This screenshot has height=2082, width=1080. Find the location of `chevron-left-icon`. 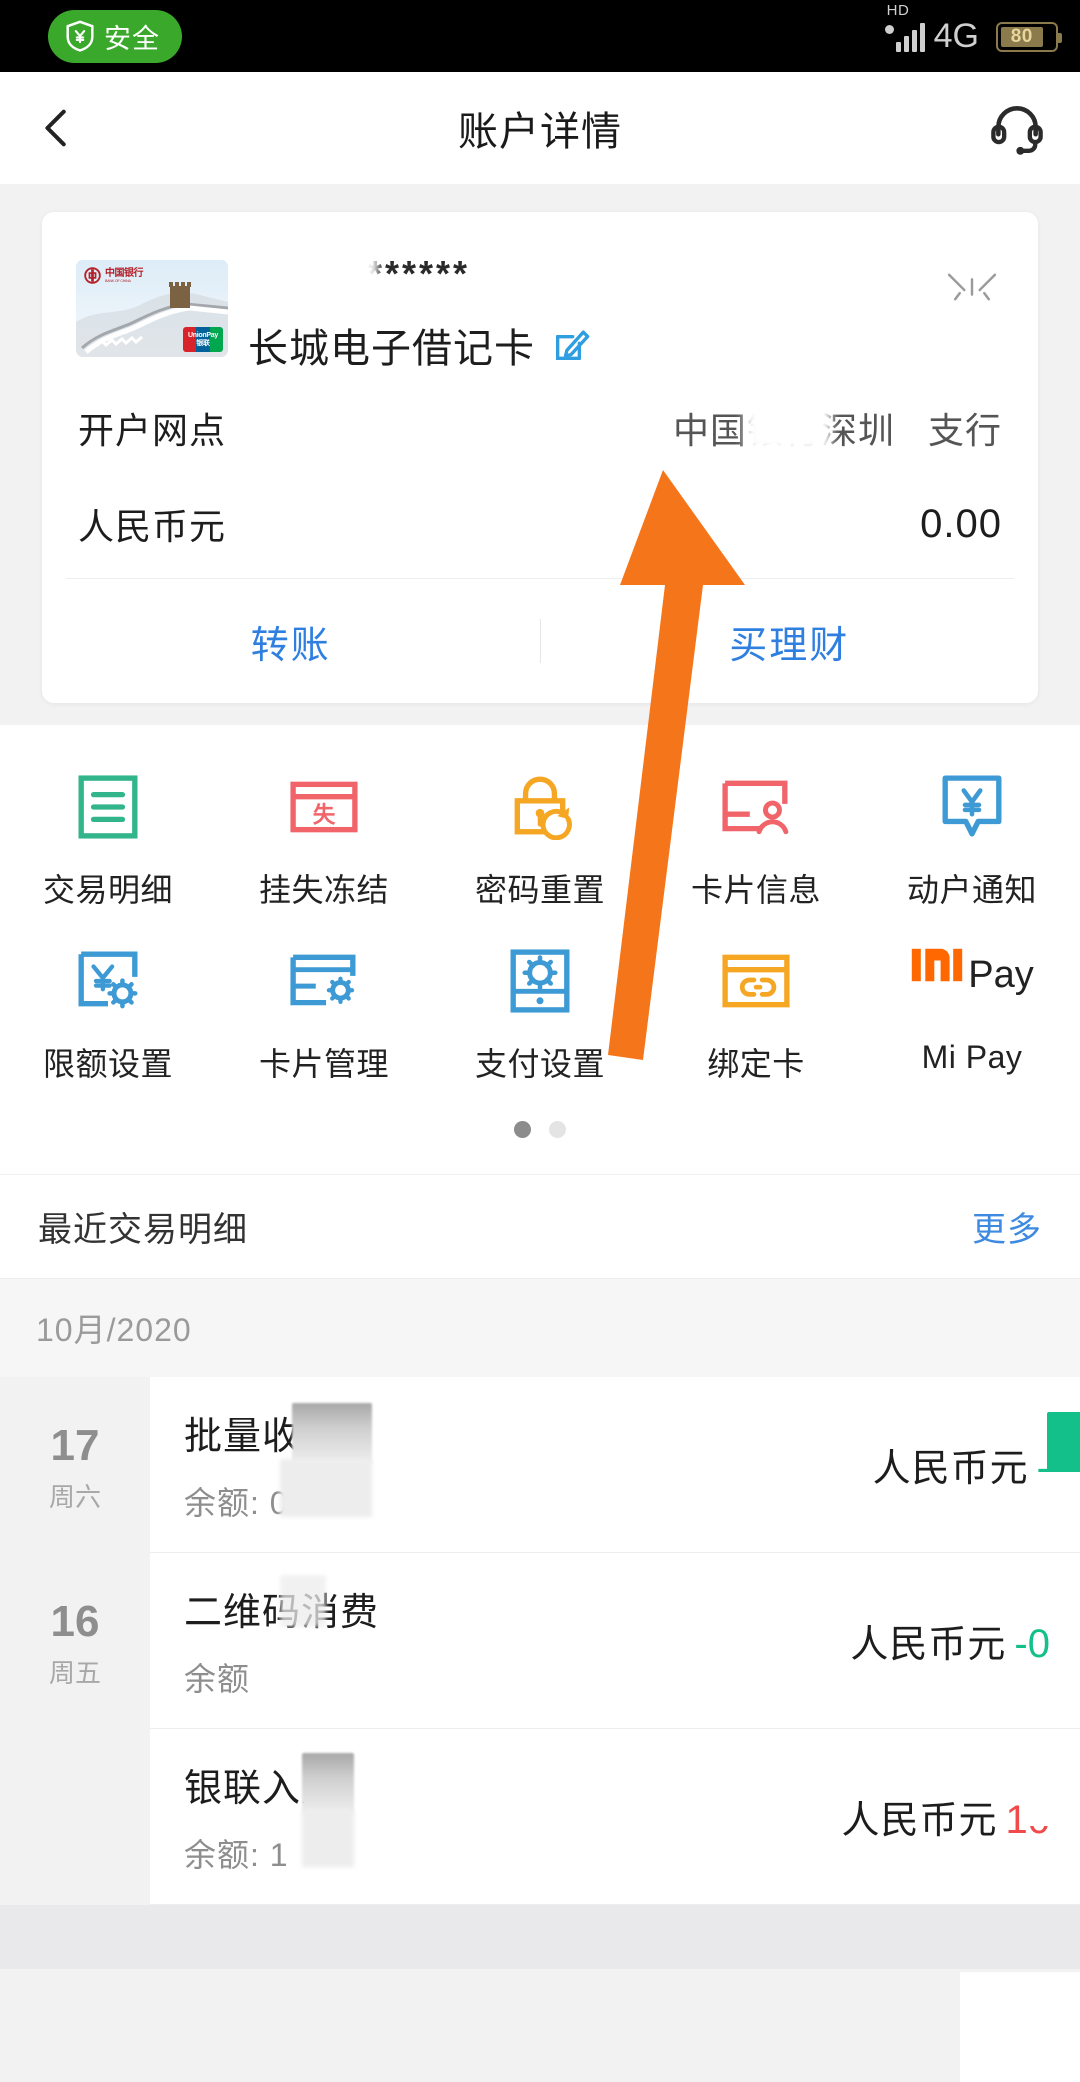

chevron-left-icon is located at coordinates (57, 128).